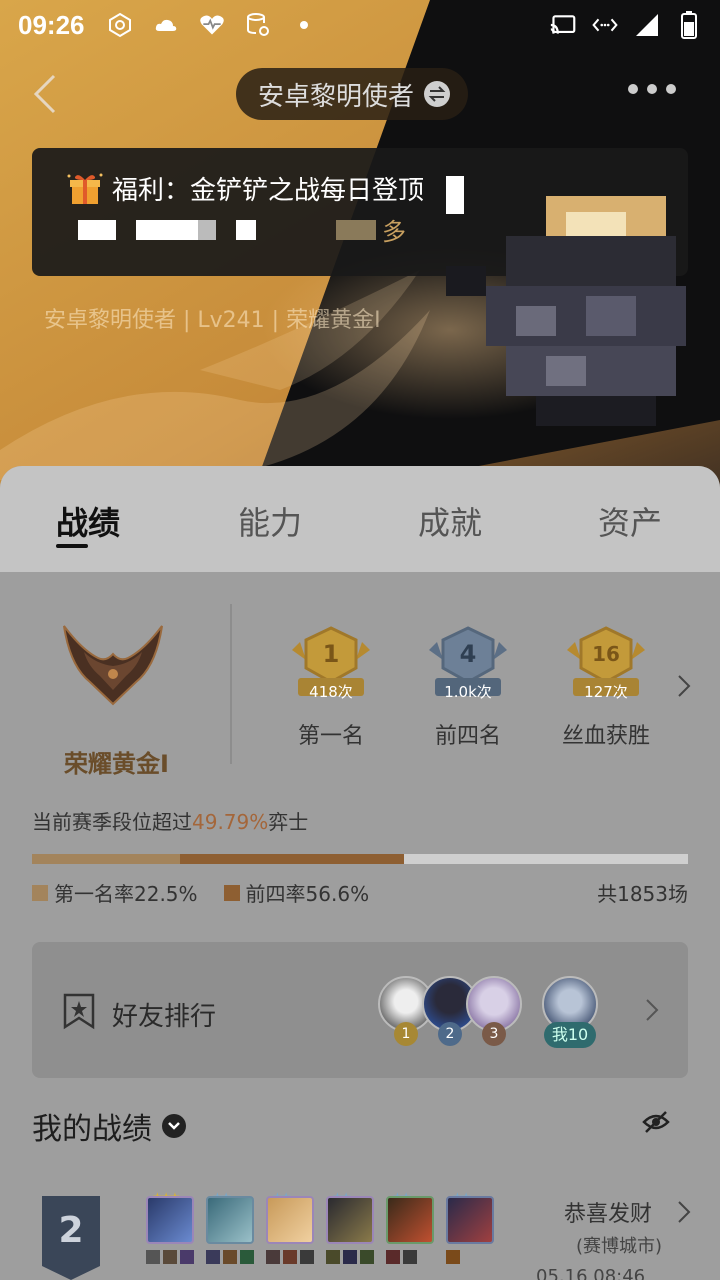  Describe the element at coordinates (494, 1034) in the screenshot. I see `friend-rank-badge: 3` at that location.